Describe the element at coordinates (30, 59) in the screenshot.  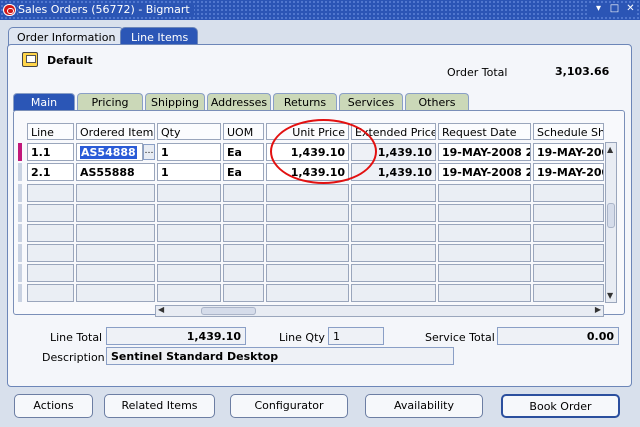
I see `folder-icon` at that location.